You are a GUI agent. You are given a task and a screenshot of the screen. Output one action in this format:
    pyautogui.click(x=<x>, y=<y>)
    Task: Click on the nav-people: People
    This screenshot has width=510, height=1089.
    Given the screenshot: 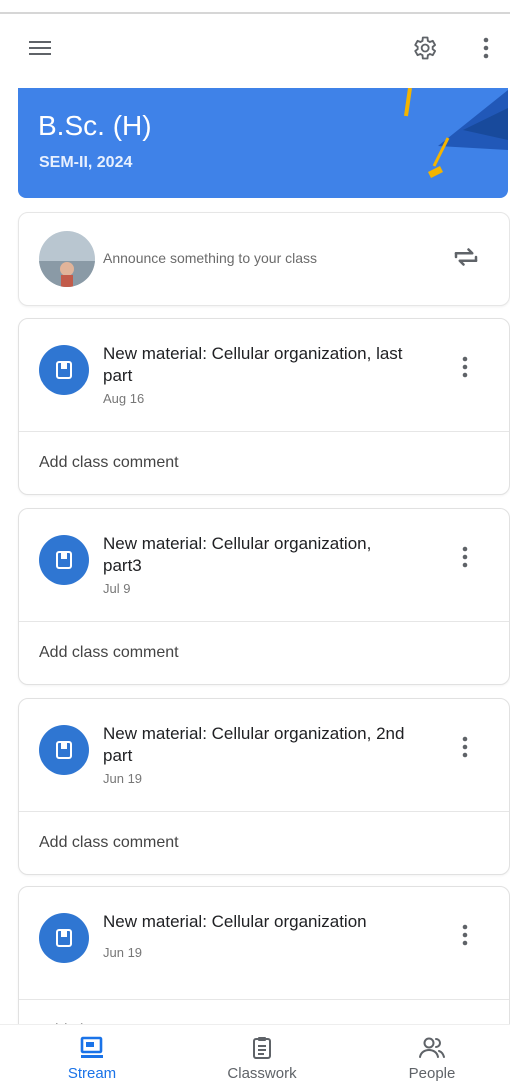 What is the action you would take?
    pyautogui.click(x=432, y=1057)
    